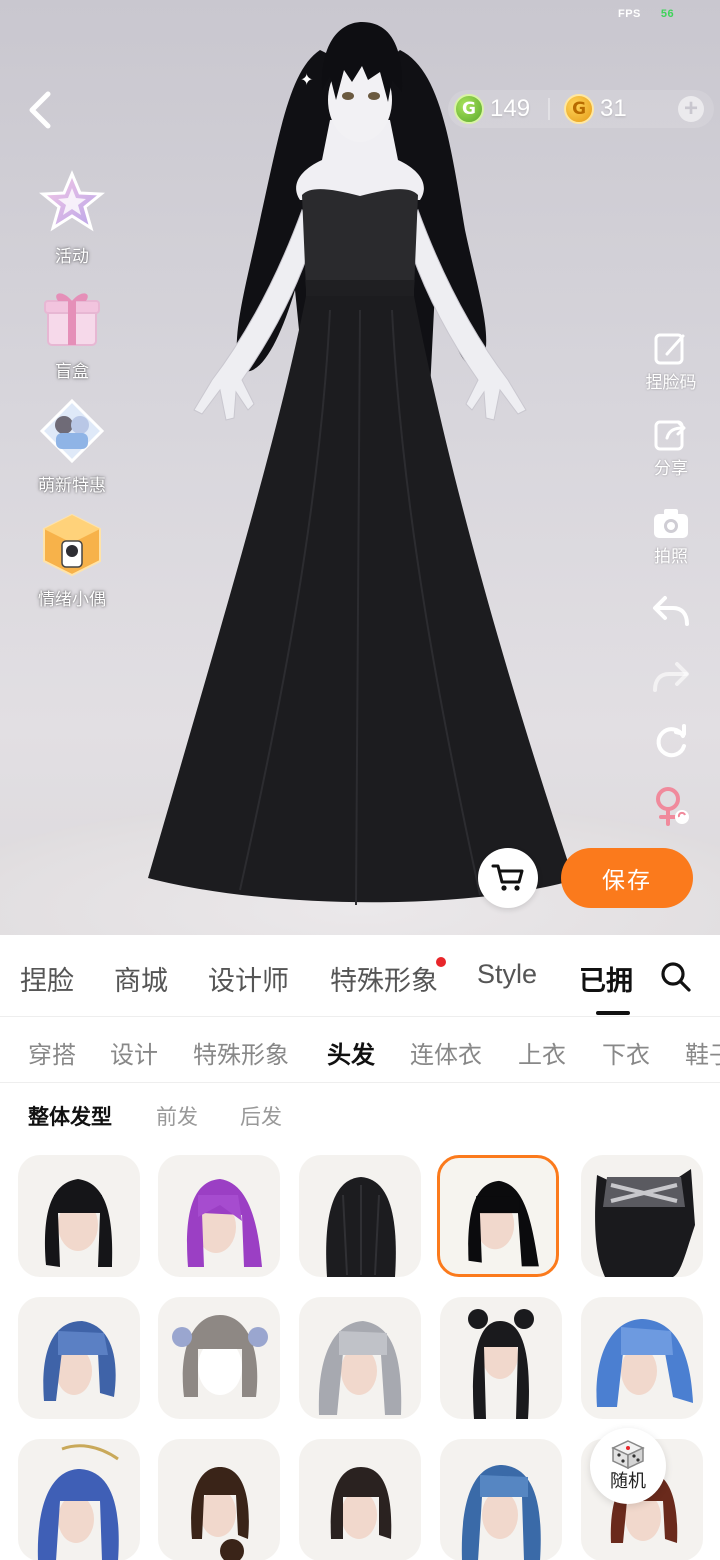 The width and height of the screenshot is (720, 1560). I want to click on dice-icon, so click(628, 1454).